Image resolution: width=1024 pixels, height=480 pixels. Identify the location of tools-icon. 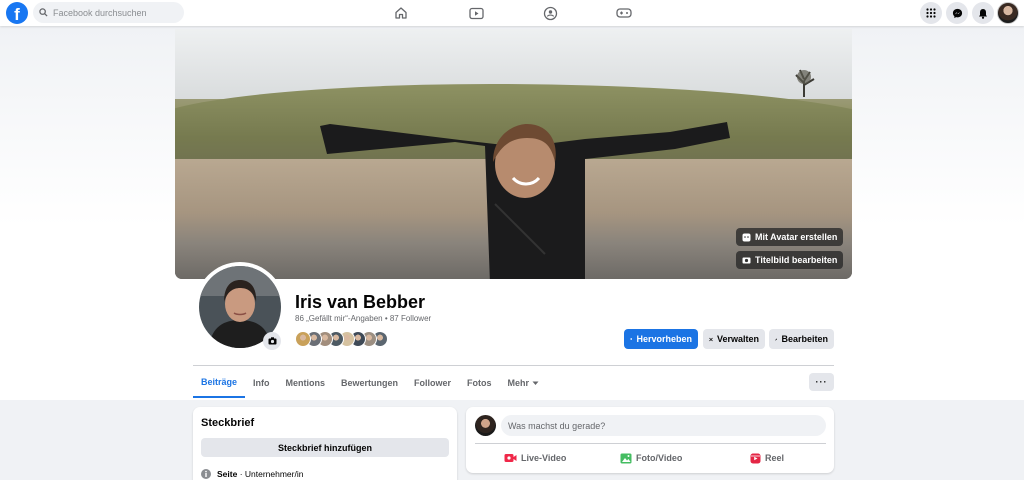
(711, 339).